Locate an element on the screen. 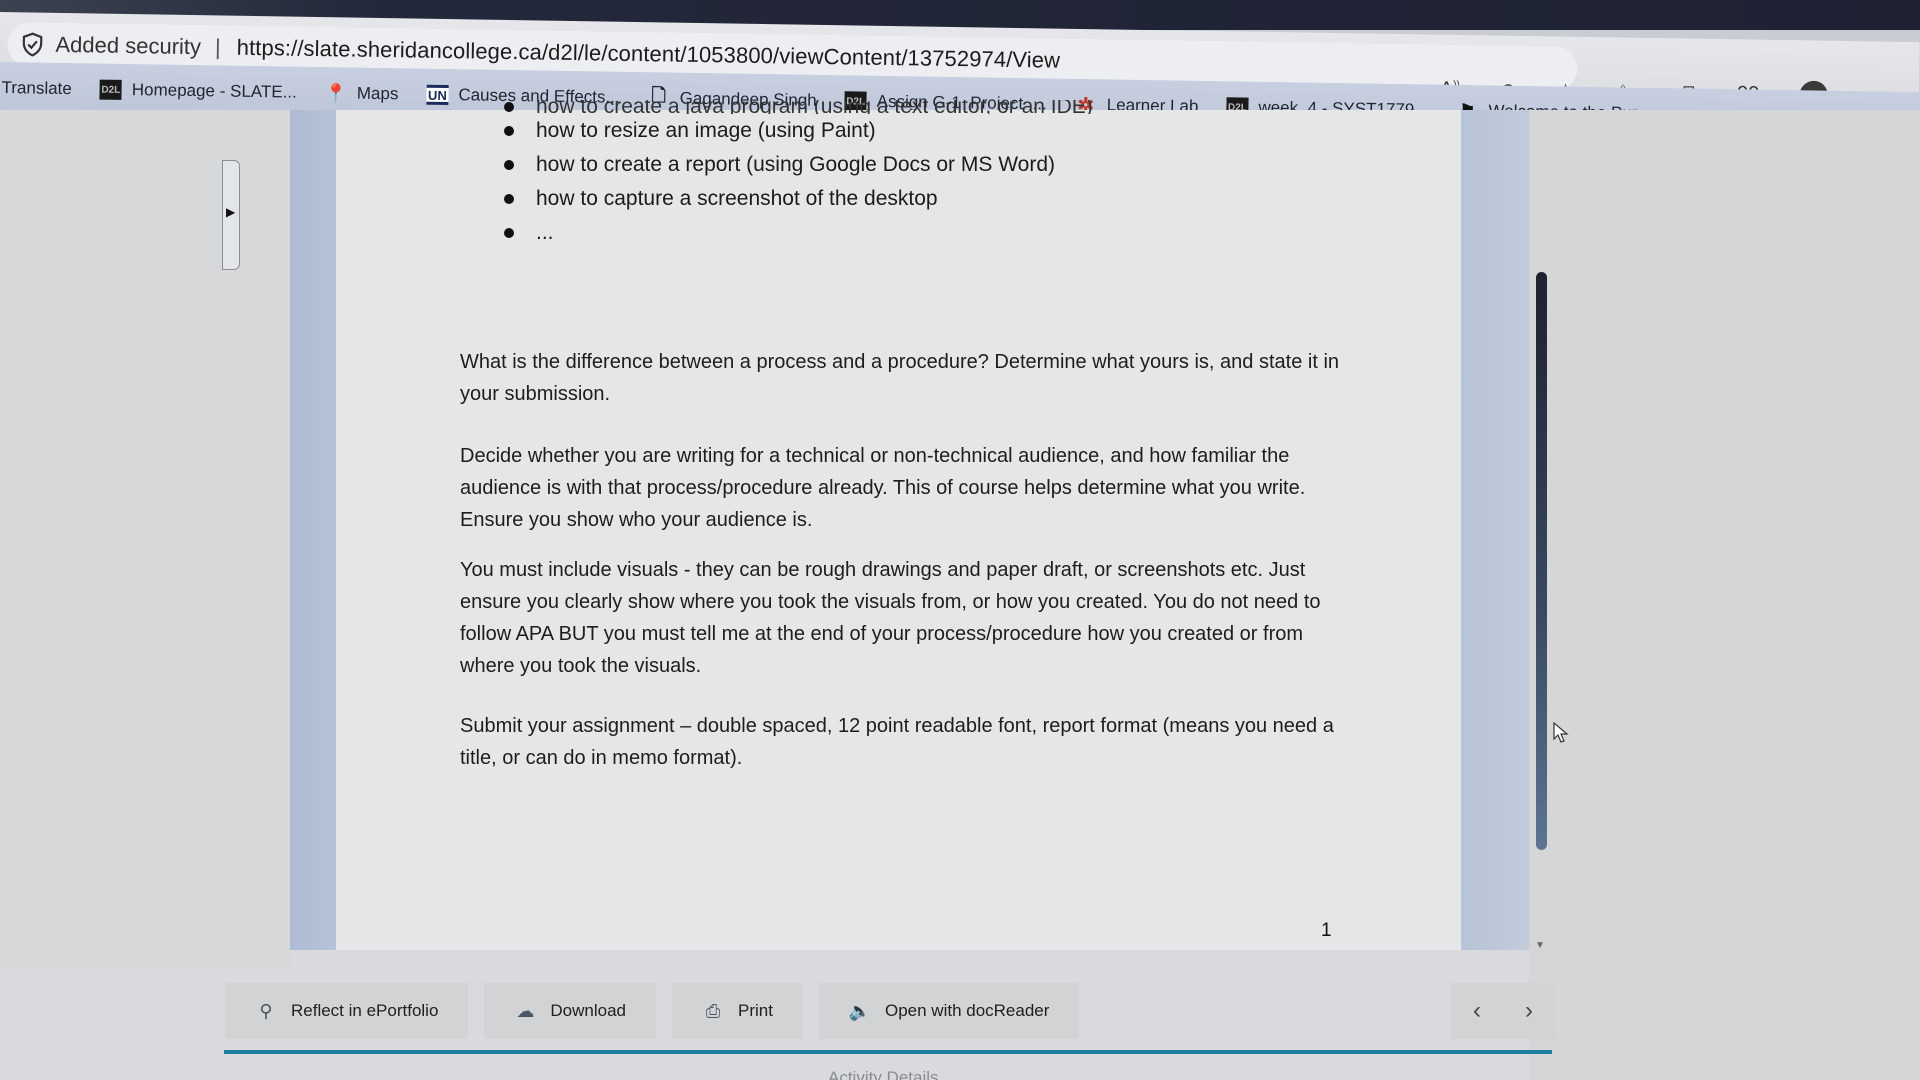 This screenshot has width=1920, height=1080. bookmark-maps: 📍 Maps is located at coordinates (361, 93).